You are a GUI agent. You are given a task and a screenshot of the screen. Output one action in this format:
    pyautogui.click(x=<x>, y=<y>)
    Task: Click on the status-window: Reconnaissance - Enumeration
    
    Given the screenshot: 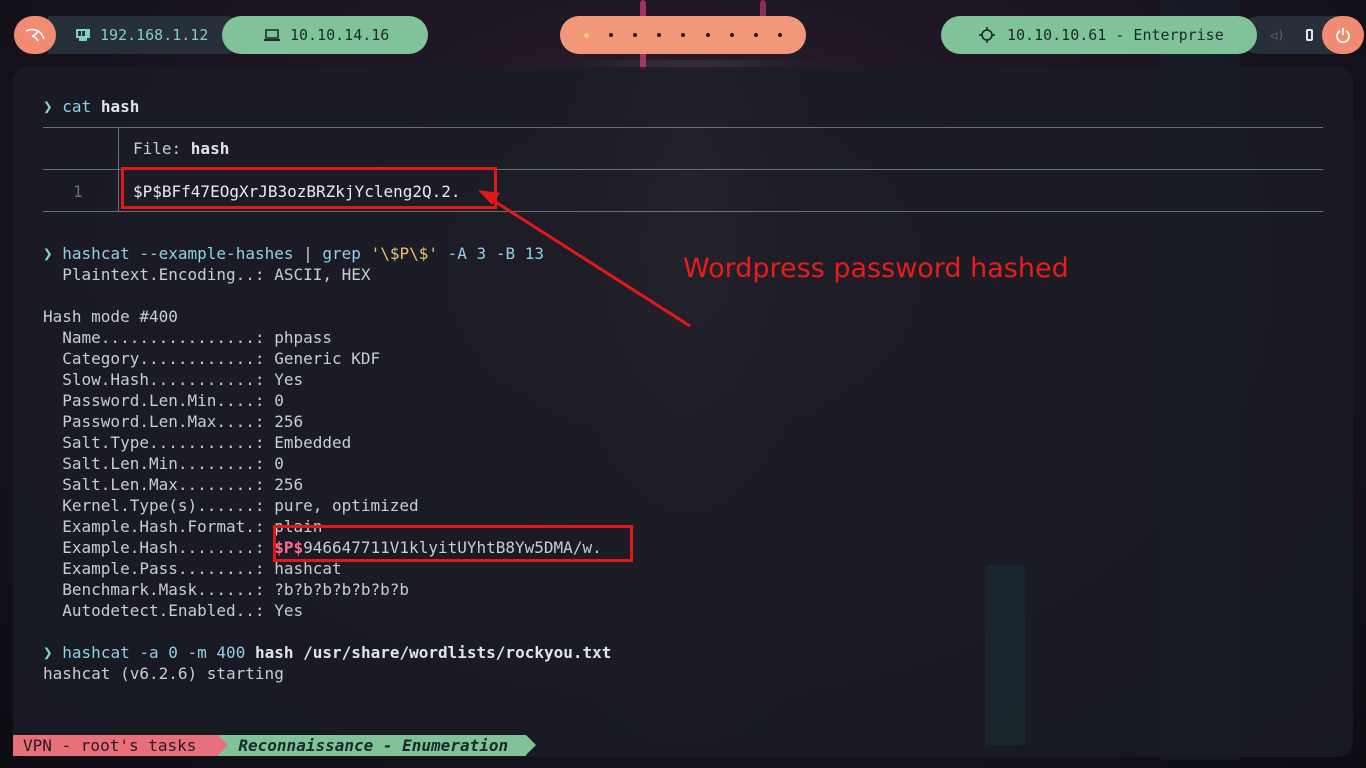 What is the action you would take?
    pyautogui.click(x=377, y=745)
    